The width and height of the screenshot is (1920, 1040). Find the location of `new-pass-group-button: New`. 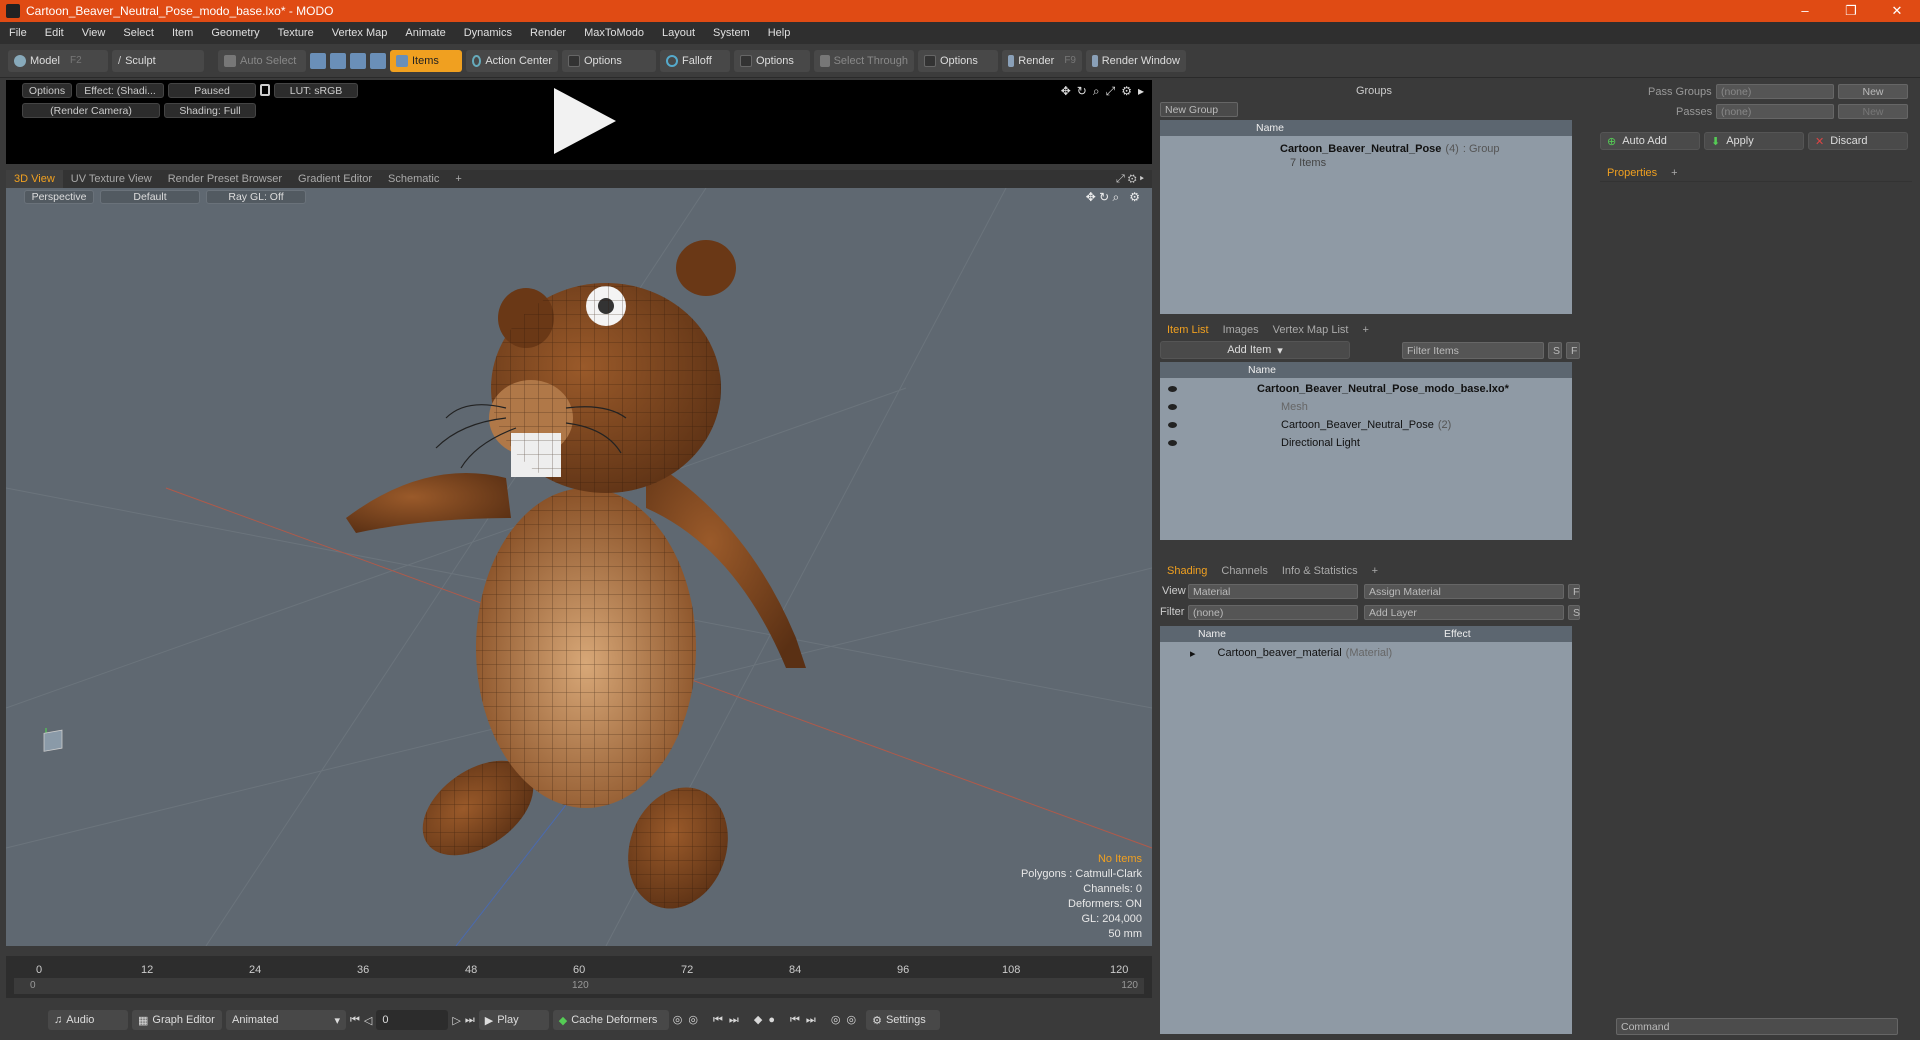

new-pass-group-button: New is located at coordinates (1873, 91).